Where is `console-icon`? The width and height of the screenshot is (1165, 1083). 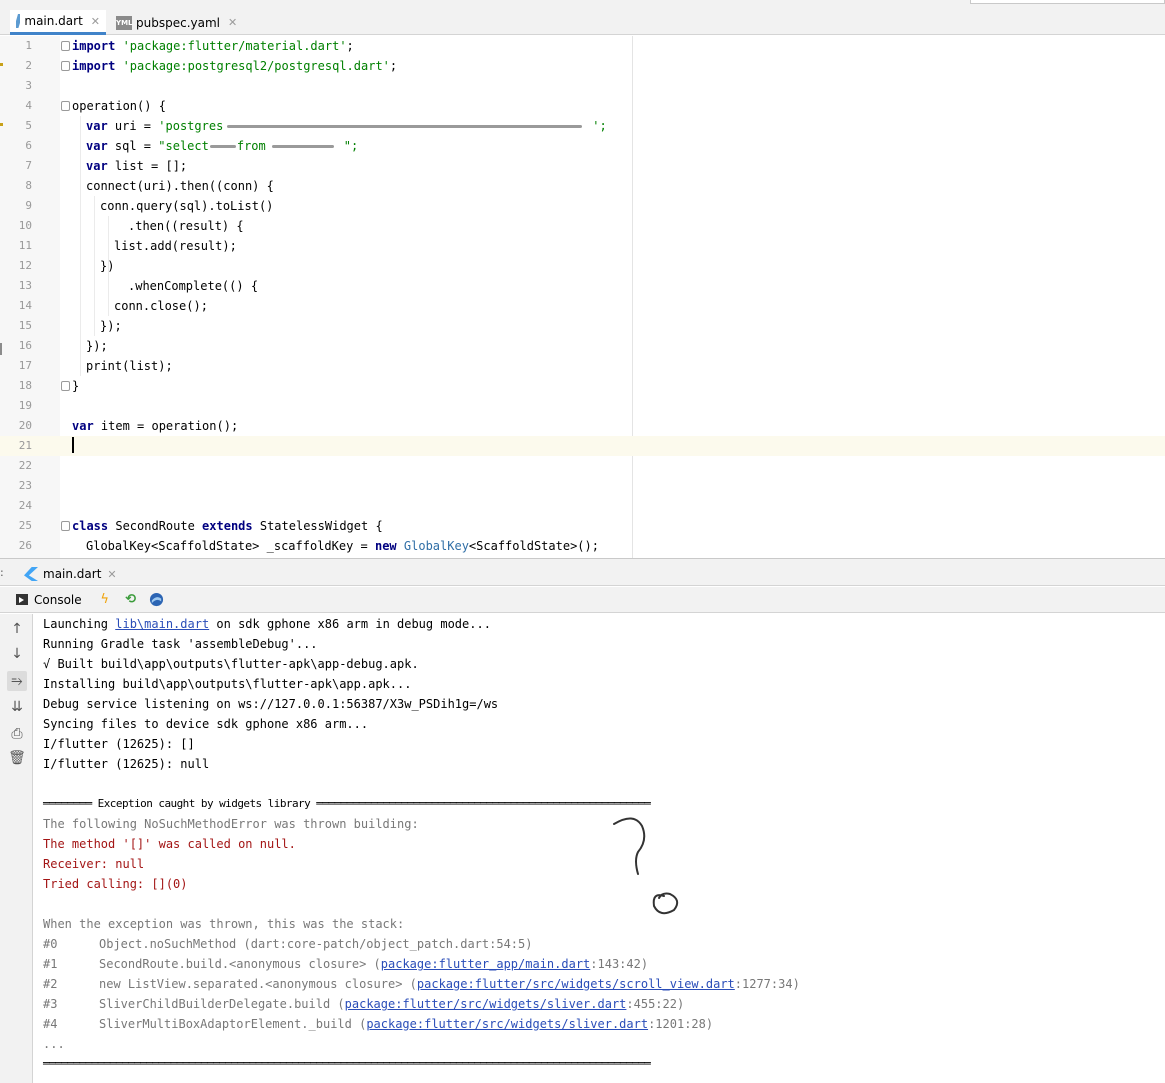
console-icon is located at coordinates (22, 599).